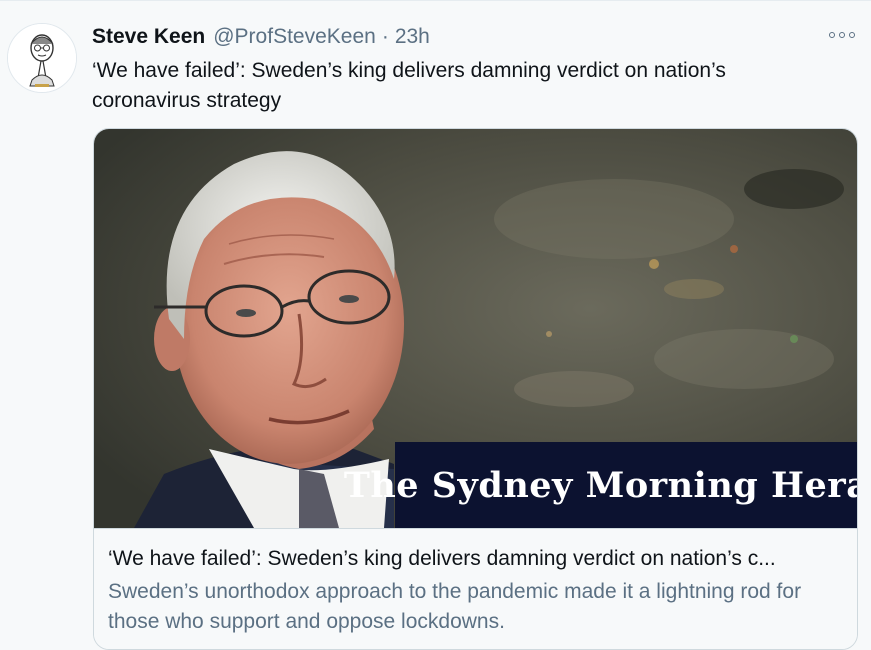 The height and width of the screenshot is (650, 871). I want to click on tweet-header: Steve Keen @ProfSteveKeen · 23h, so click(261, 37).